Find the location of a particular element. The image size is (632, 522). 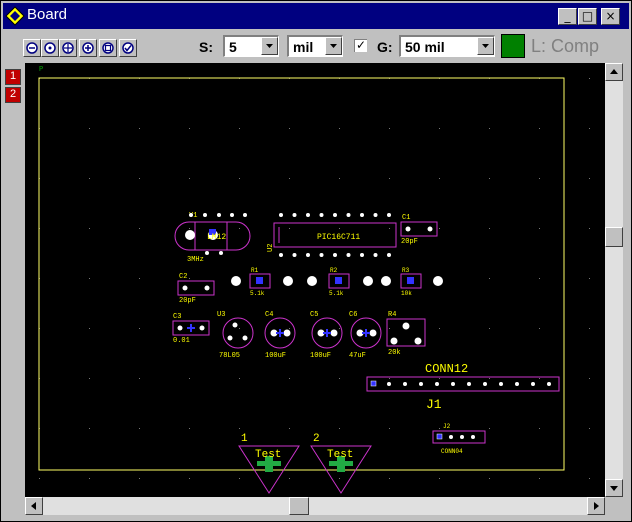

layer-1-button: 1 is located at coordinates (13, 77).